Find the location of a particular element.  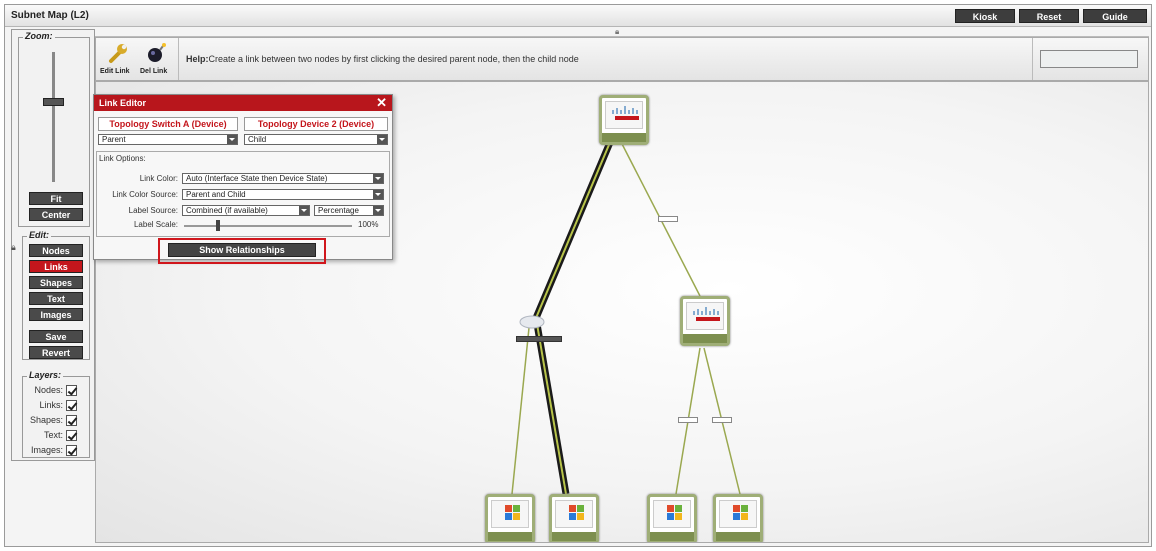

label-unit-select: Percentage is located at coordinates (349, 210).